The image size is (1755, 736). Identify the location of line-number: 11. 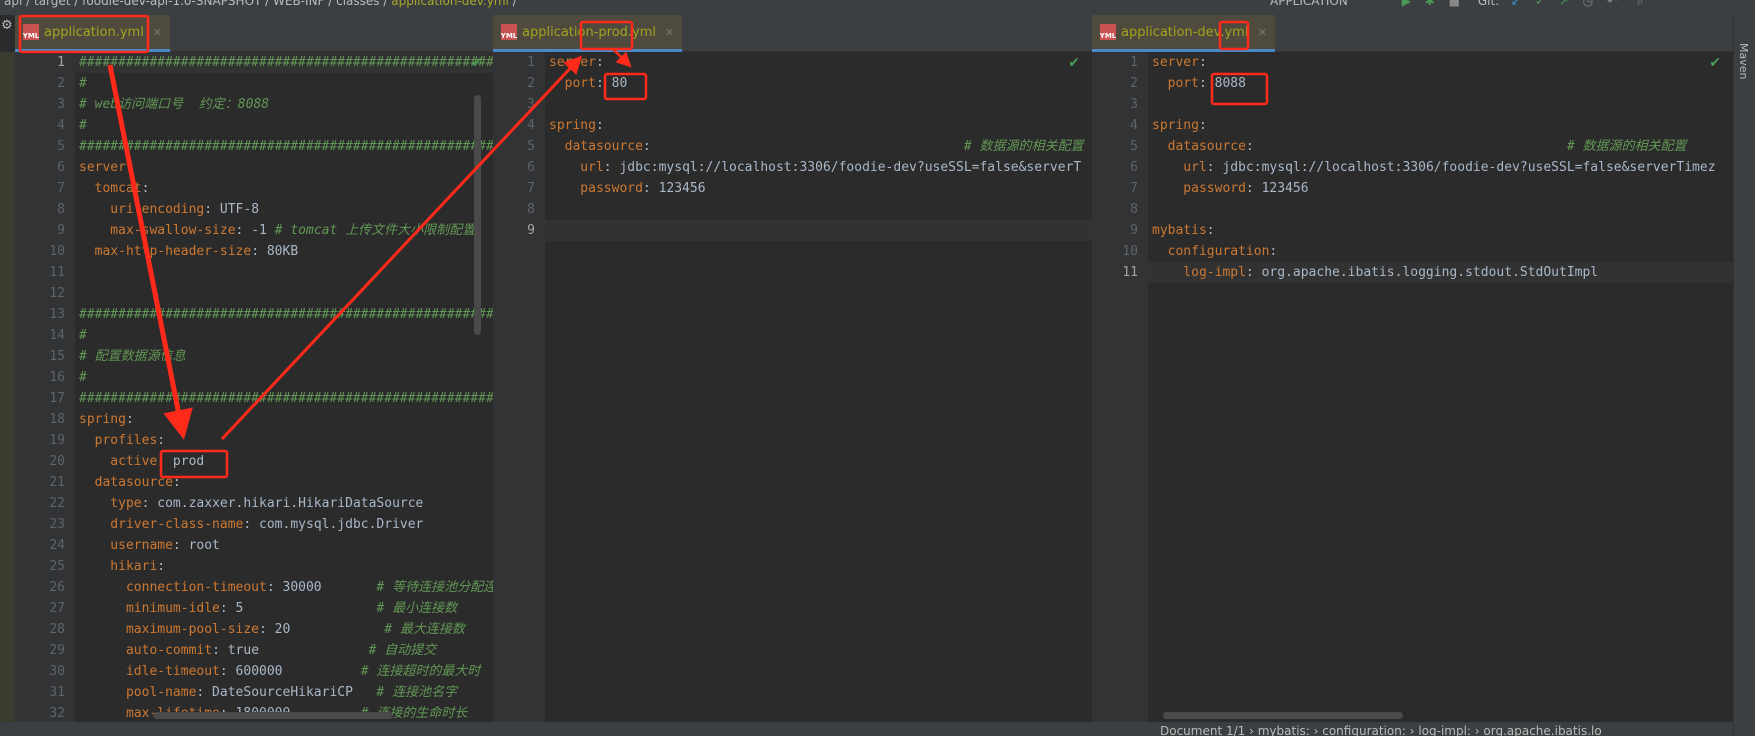
(57, 272).